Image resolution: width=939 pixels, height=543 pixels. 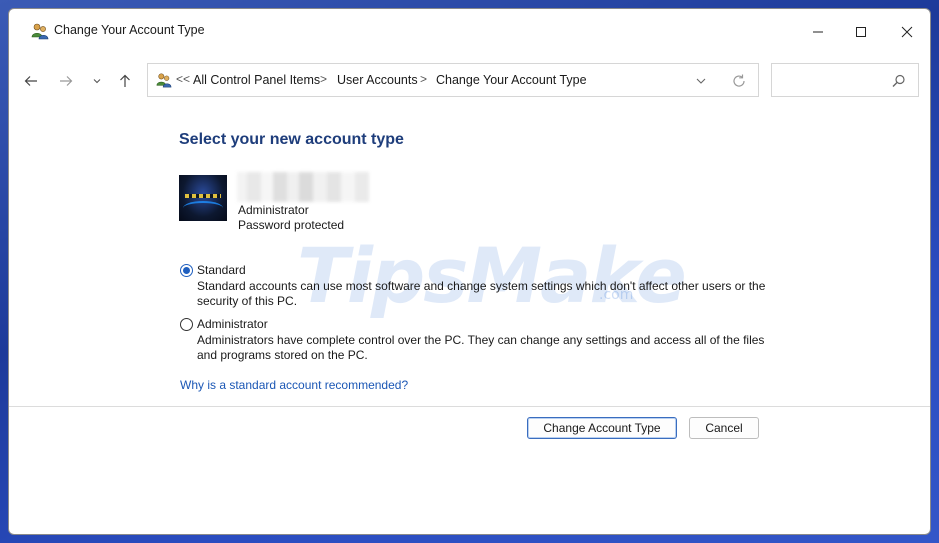 I want to click on search-icon, so click(x=899, y=81).